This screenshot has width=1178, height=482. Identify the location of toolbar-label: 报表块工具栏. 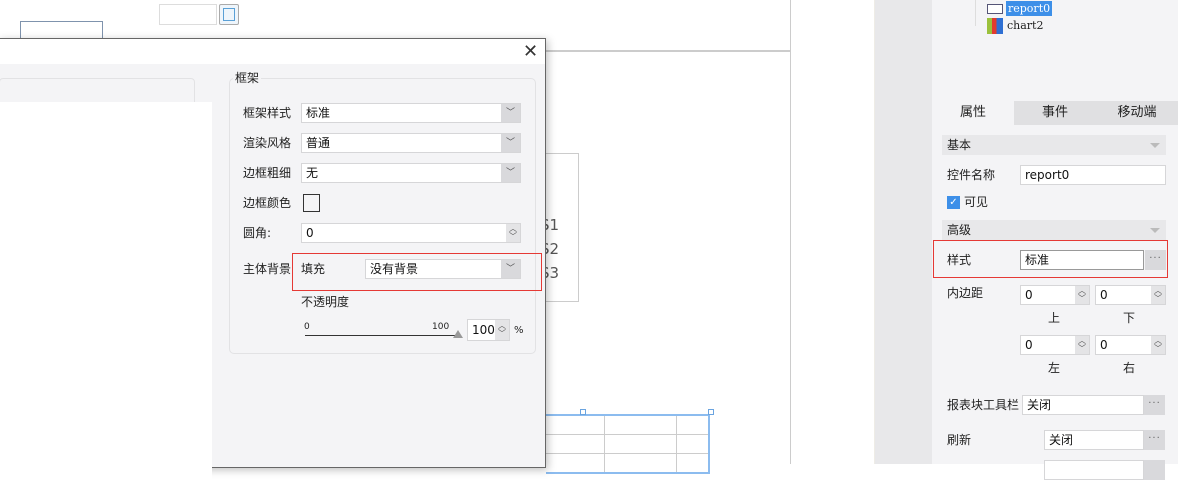
(983, 405).